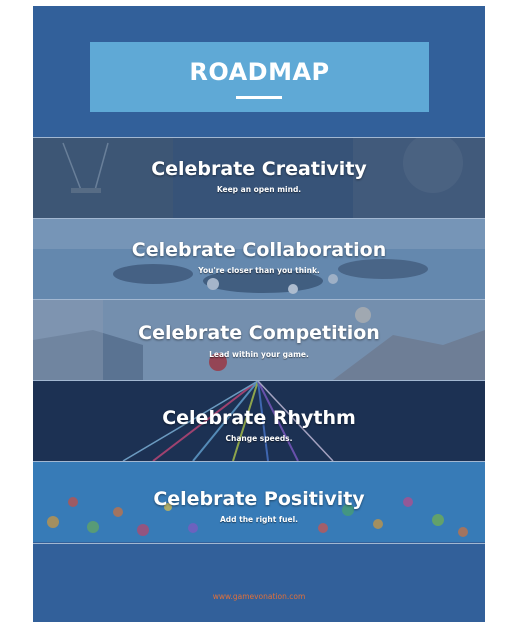  Describe the element at coordinates (259, 499) in the screenshot. I see `band-title: Celebrate Positivity` at that location.